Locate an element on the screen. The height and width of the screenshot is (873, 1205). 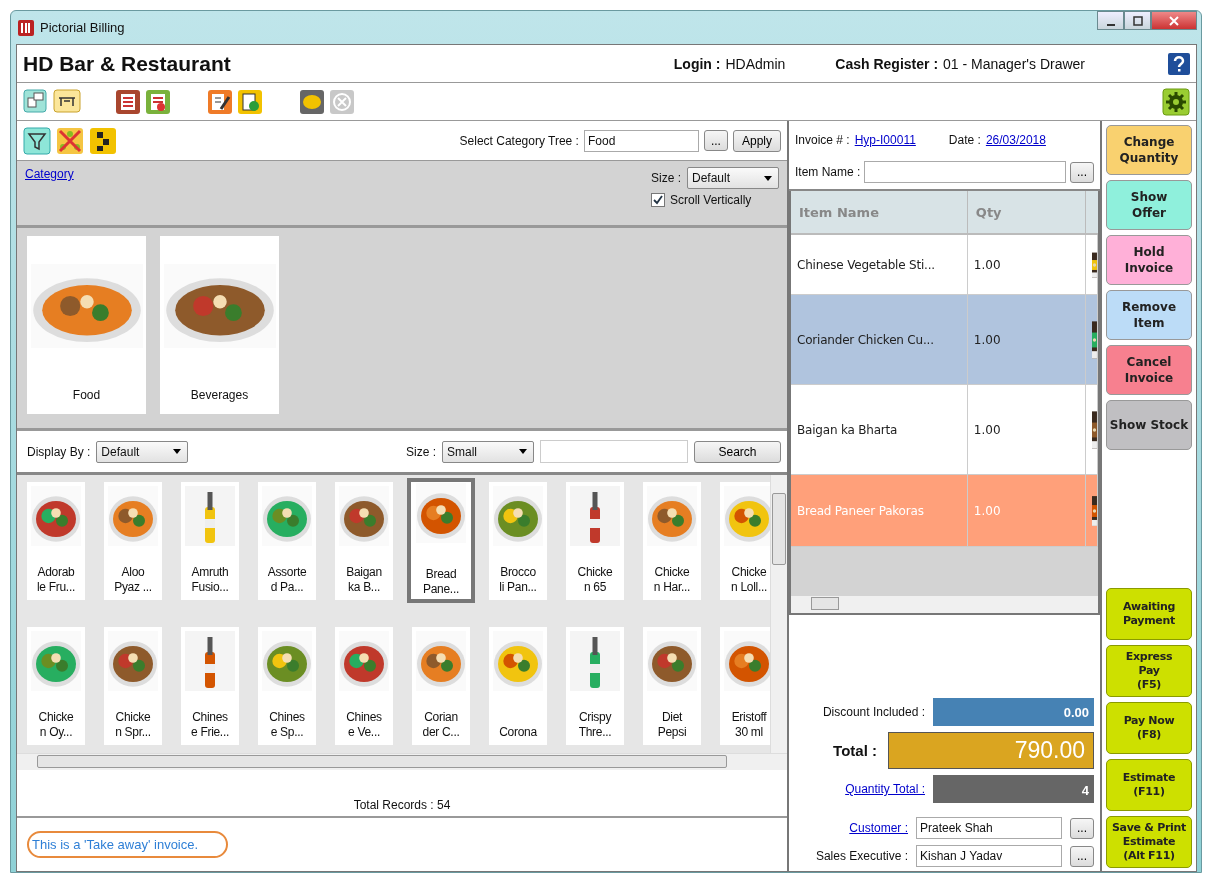
item-tile: Eristoff 30 ml is located at coordinates (745, 686).